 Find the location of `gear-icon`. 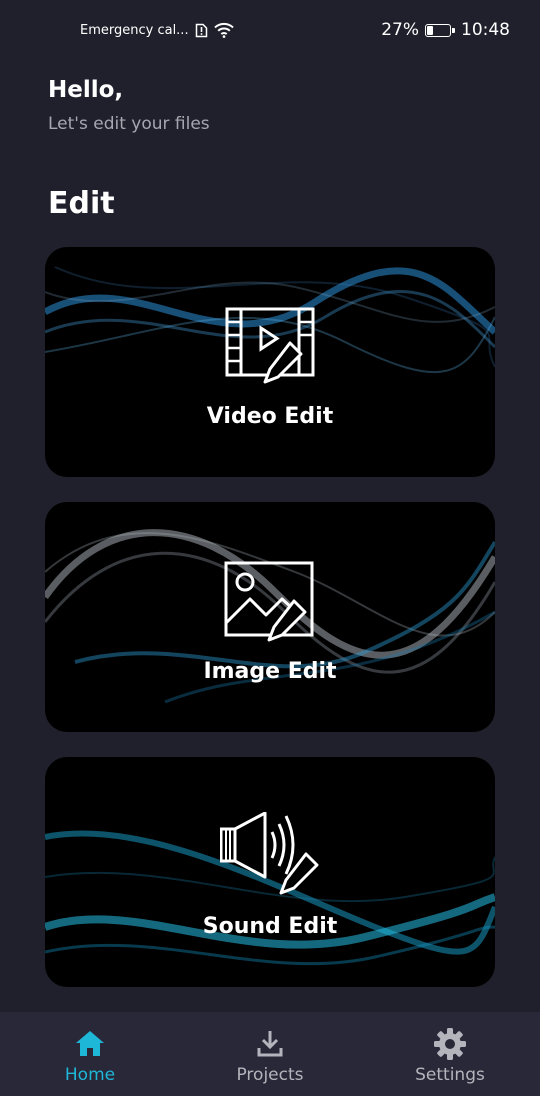

gear-icon is located at coordinates (450, 1044).